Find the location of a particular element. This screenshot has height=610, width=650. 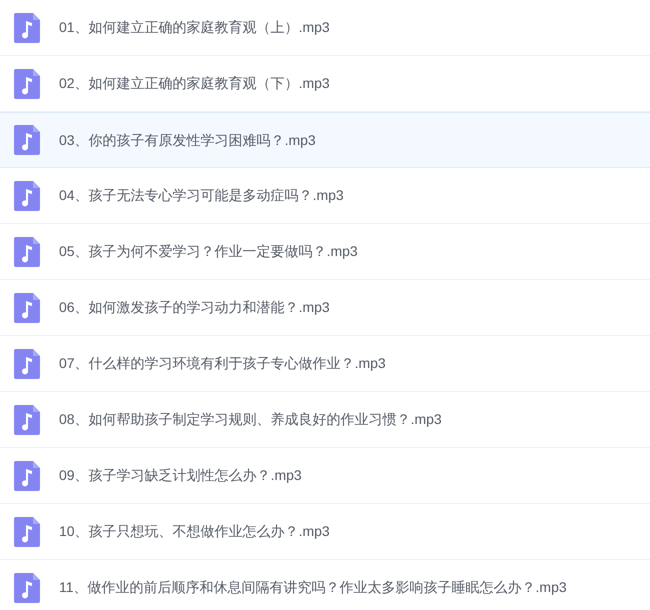

file-name: 06、如何激发孩子的学习动力和潜能？.mp3 is located at coordinates (194, 307).